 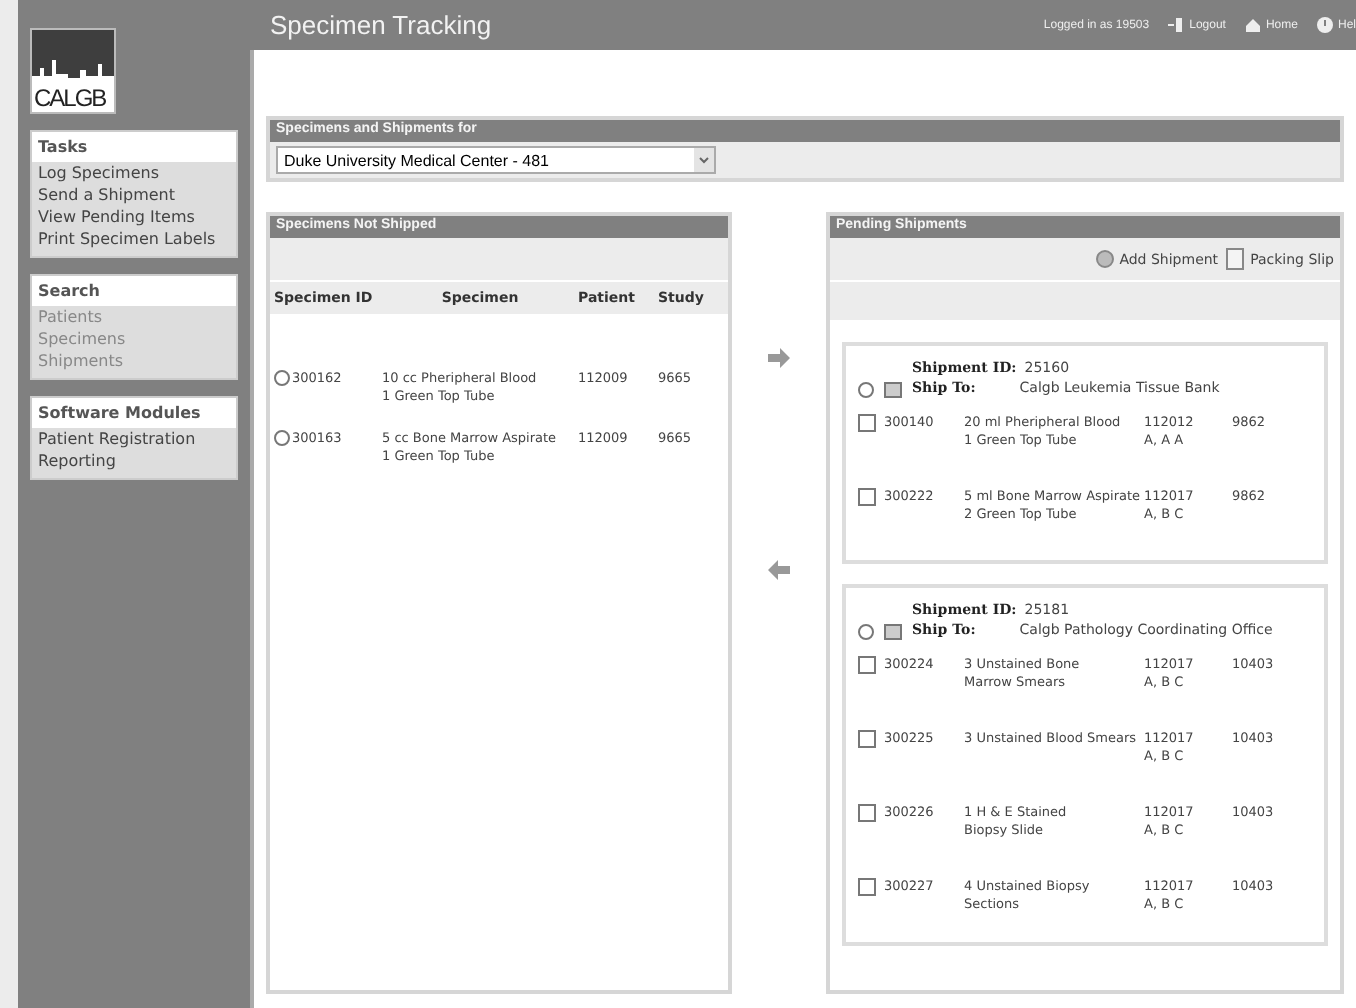 What do you see at coordinates (1176, 25) in the screenshot?
I see `door-icon` at bounding box center [1176, 25].